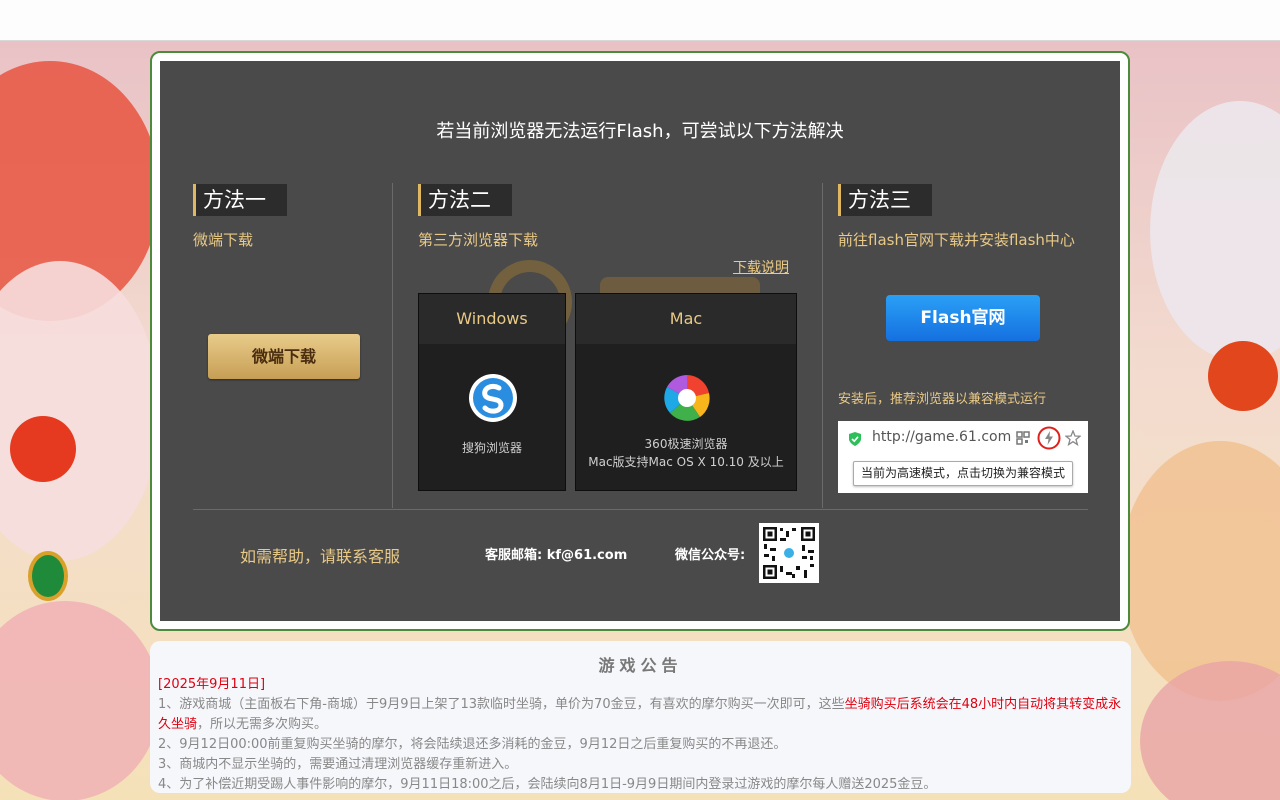 This screenshot has height=800, width=1280. Describe the element at coordinates (640, 665) in the screenshot. I see `announcement-title: 游戏公告` at that location.